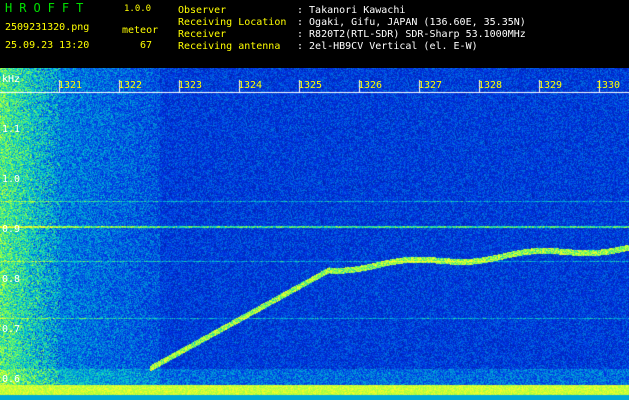 This screenshot has width=629, height=400. I want to click on time-tick-label: 1322, so click(130, 85).